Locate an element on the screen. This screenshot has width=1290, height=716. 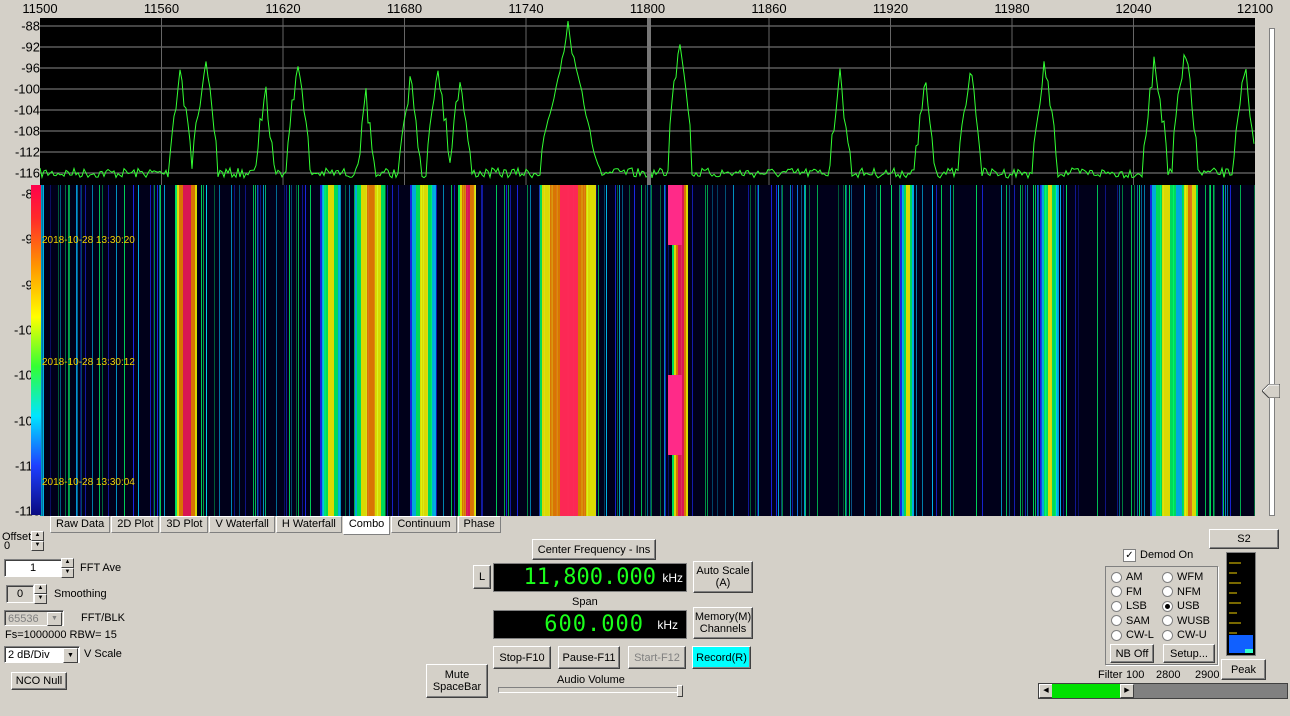
filter-label: Filter is located at coordinates (1110, 675).